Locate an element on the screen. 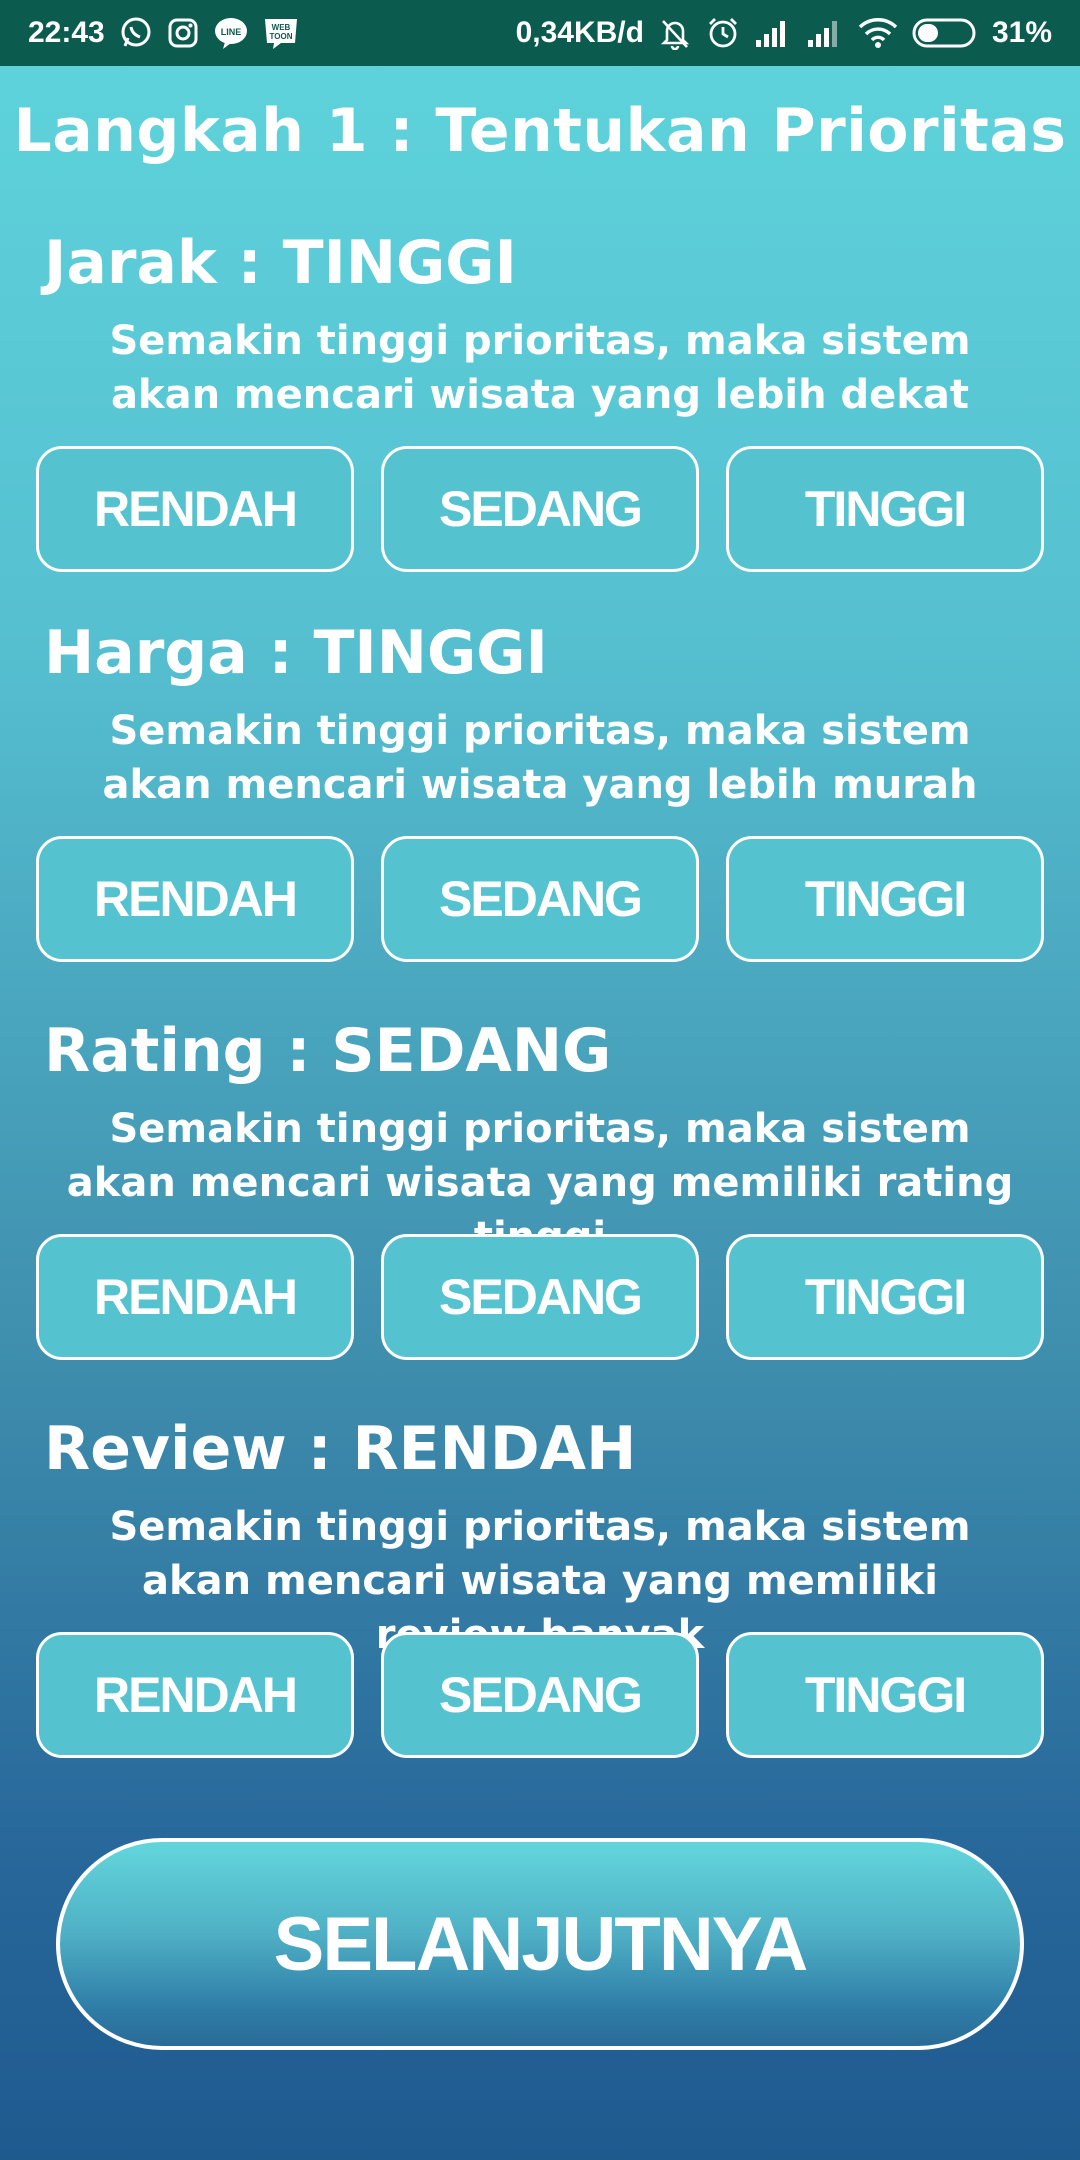 The width and height of the screenshot is (1080, 2160). svg-text: TOON is located at coordinates (280, 36).